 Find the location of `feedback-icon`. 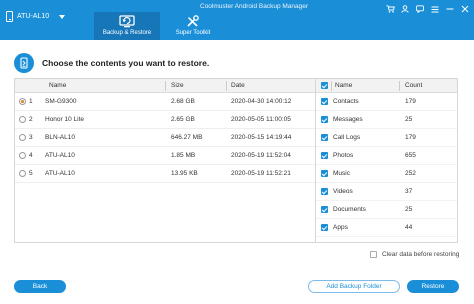

feedback-icon is located at coordinates (420, 9).